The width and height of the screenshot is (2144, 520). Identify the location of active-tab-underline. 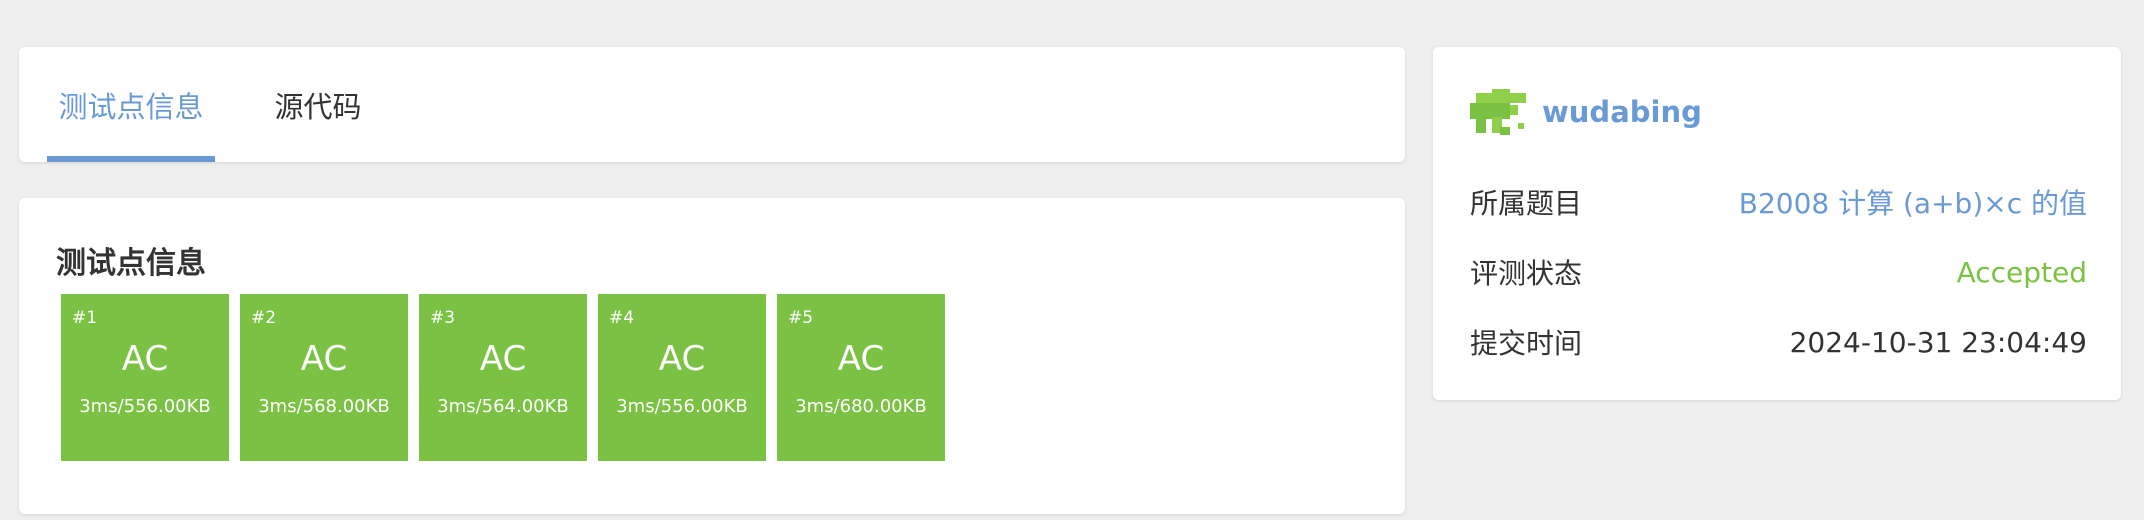
(131, 159).